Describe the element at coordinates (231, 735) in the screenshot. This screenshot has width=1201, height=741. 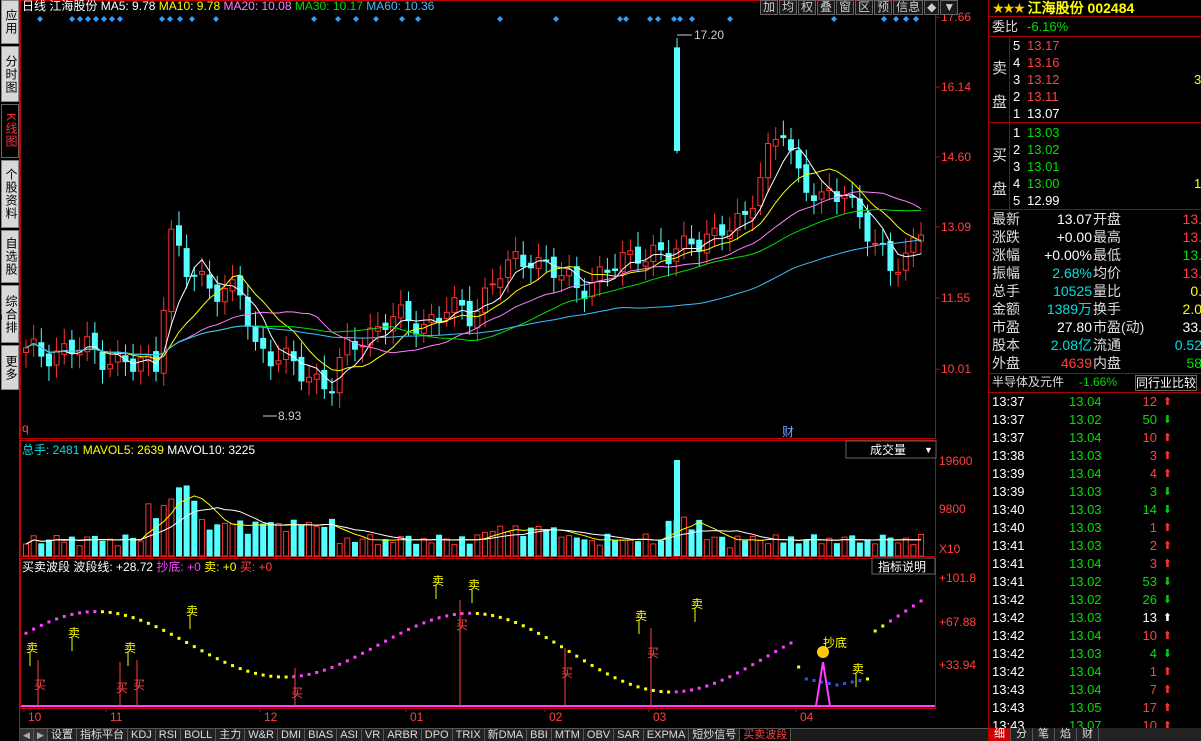
I see `indicator-tab-5: 主力` at that location.